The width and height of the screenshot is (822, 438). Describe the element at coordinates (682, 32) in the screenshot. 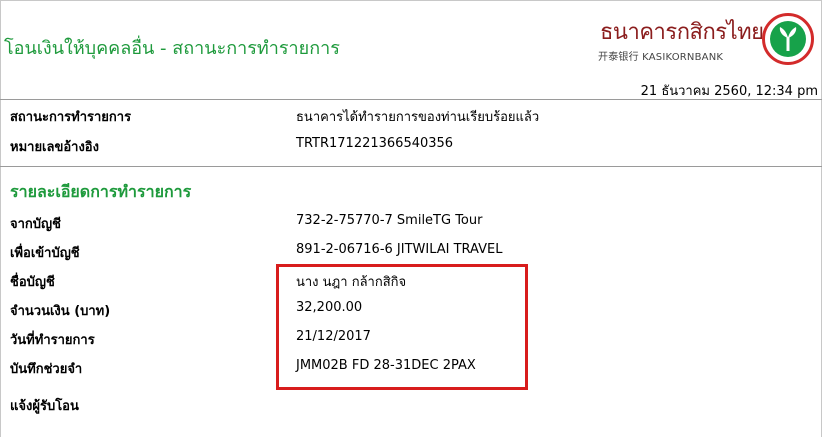

I see `bank-name-thai: ธนาคารกสิกรไทย` at that location.